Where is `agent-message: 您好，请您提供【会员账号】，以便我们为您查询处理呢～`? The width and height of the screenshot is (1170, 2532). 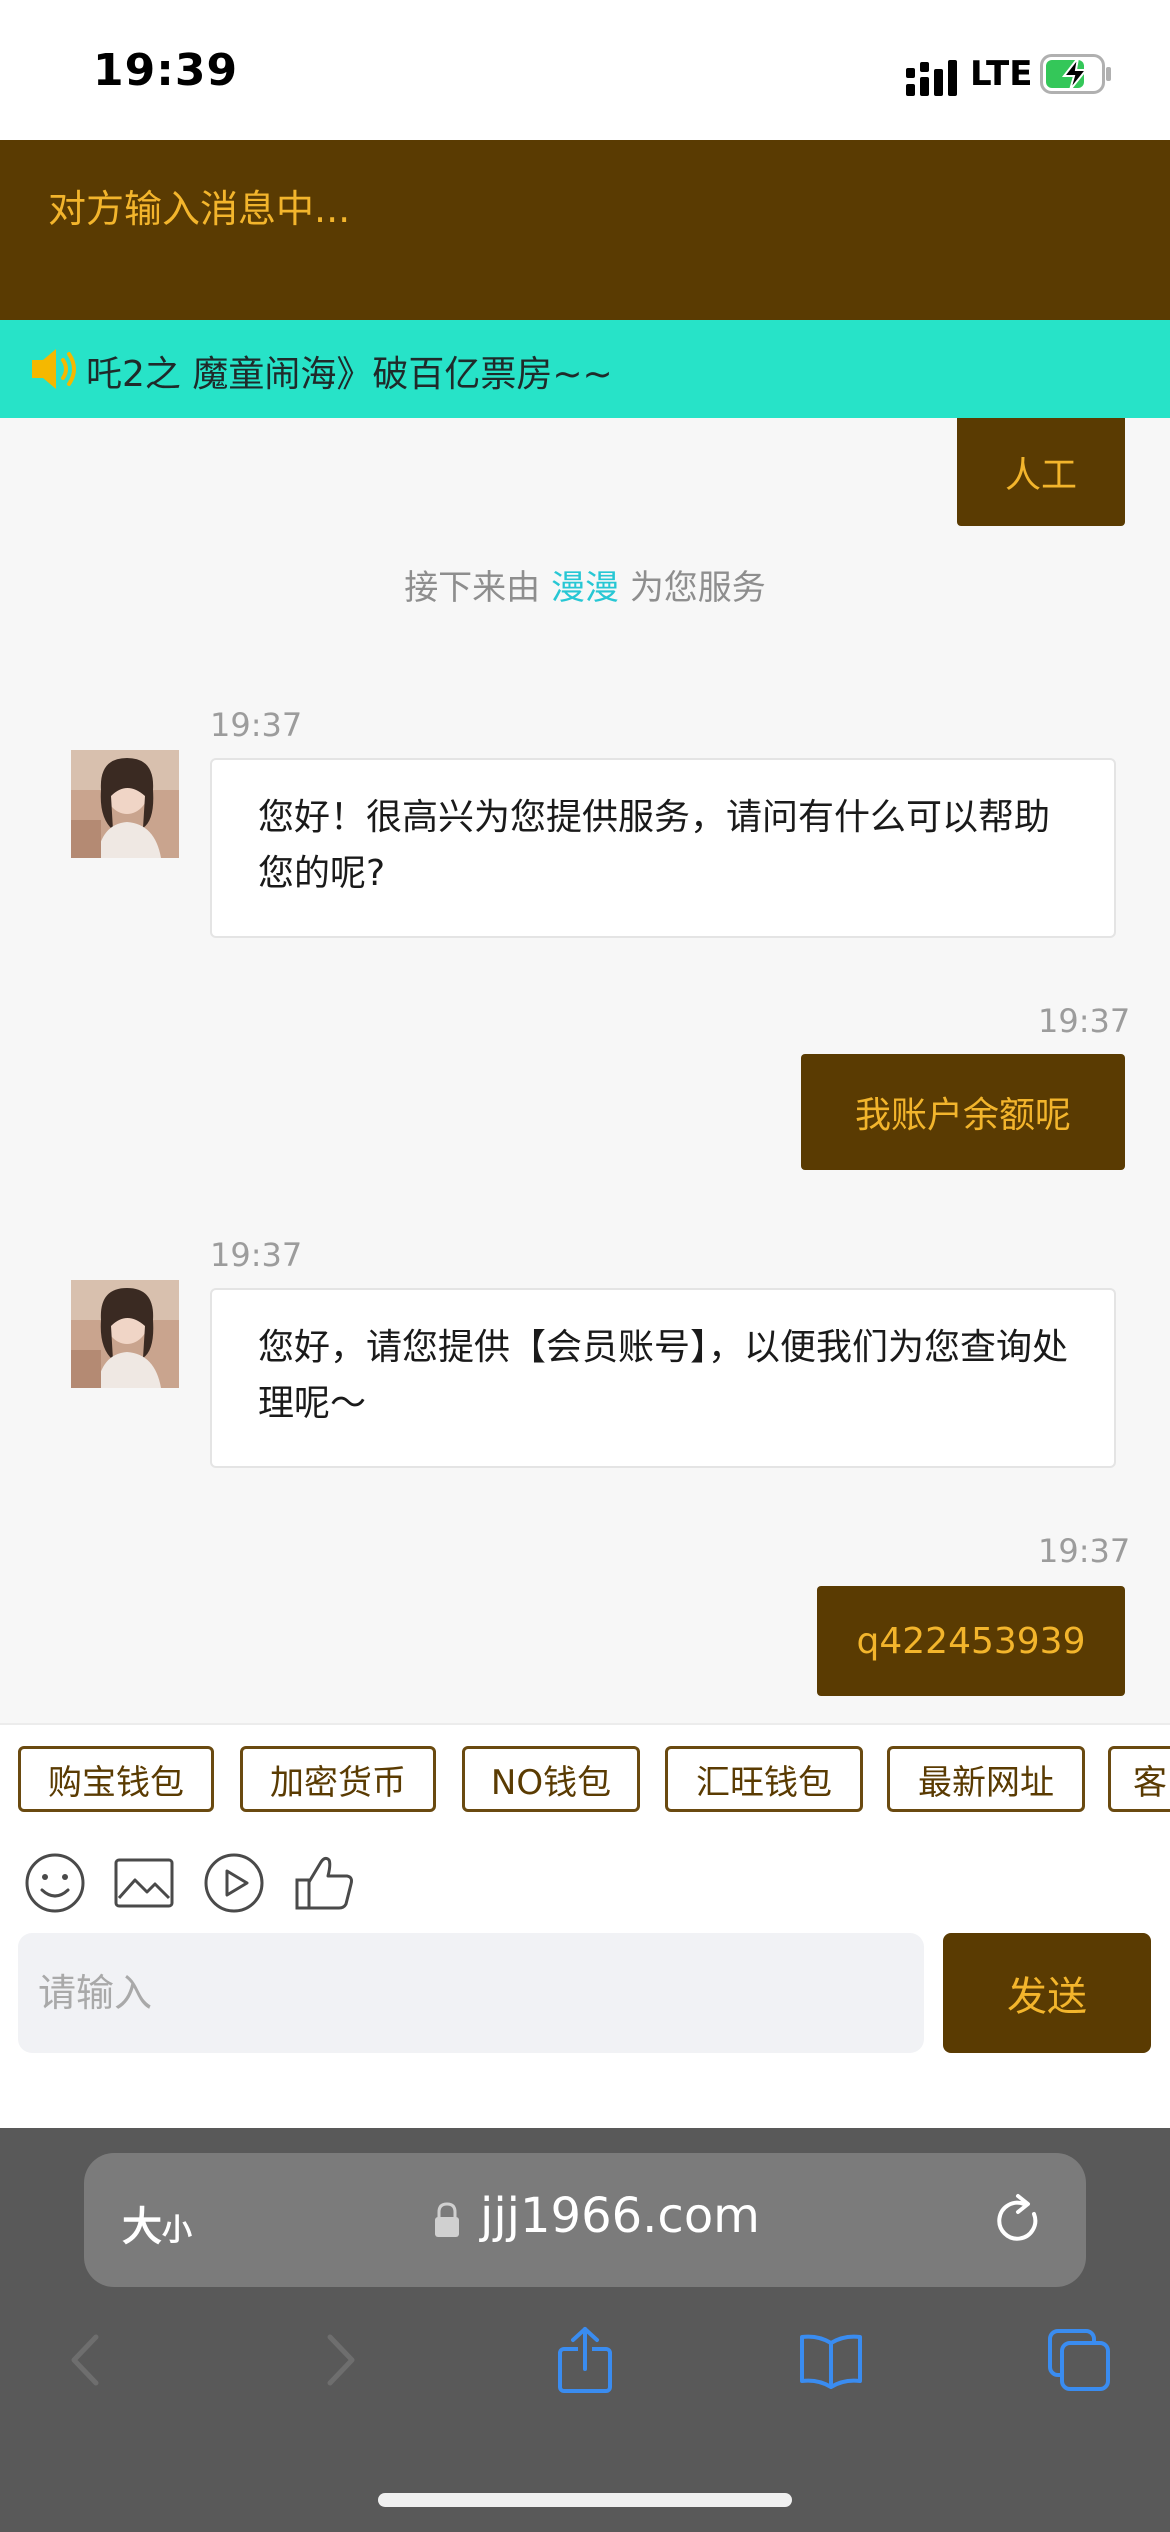 agent-message: 您好，请您提供【会员账号】，以便我们为您查询处理呢～ is located at coordinates (663, 1378).